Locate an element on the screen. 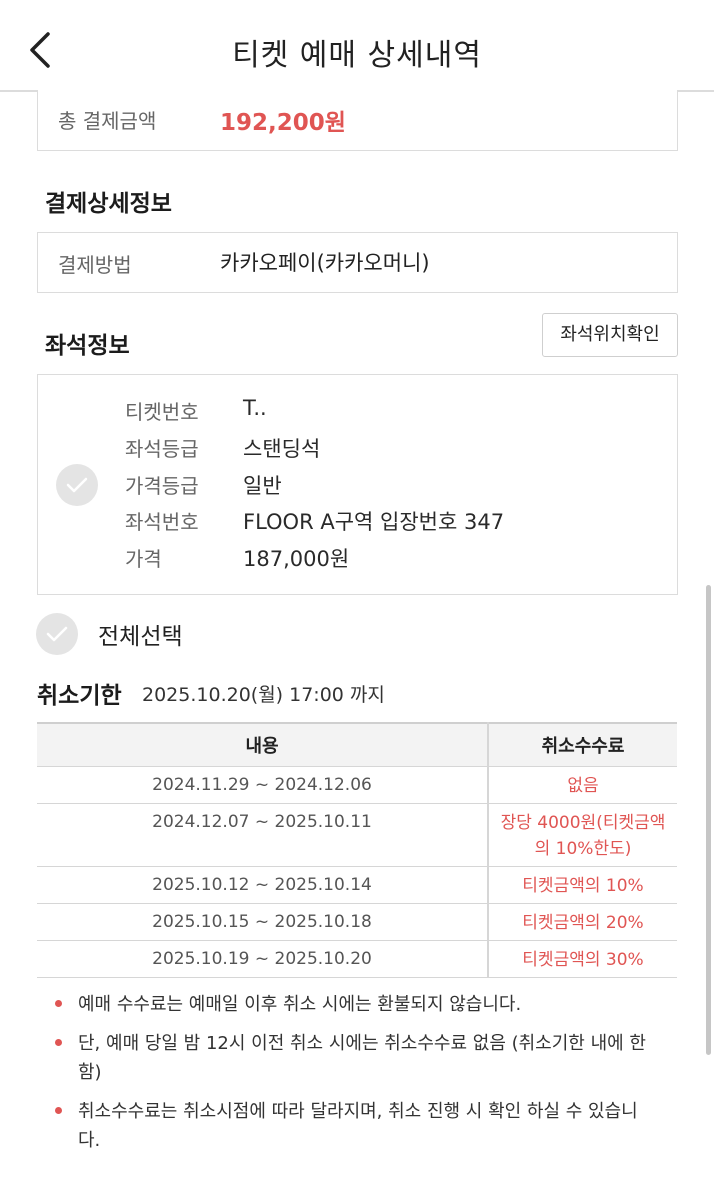 This screenshot has height=1200, width=714. cancel-deadline-value: 2025.10.20(월) 17:00 까지 is located at coordinates (263, 695).